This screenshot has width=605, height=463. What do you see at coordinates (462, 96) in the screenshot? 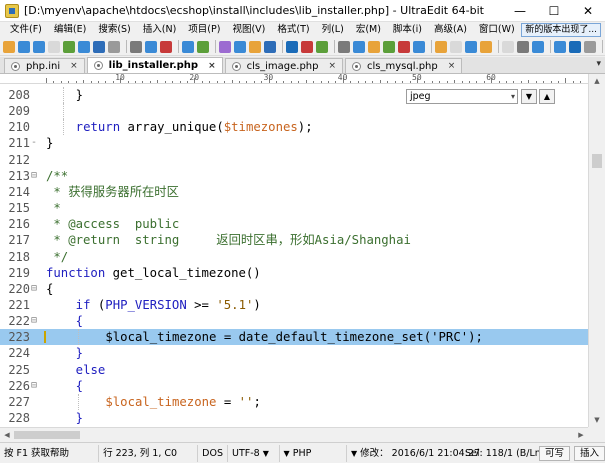
I see `find-input: jpeg ▾` at bounding box center [462, 96].